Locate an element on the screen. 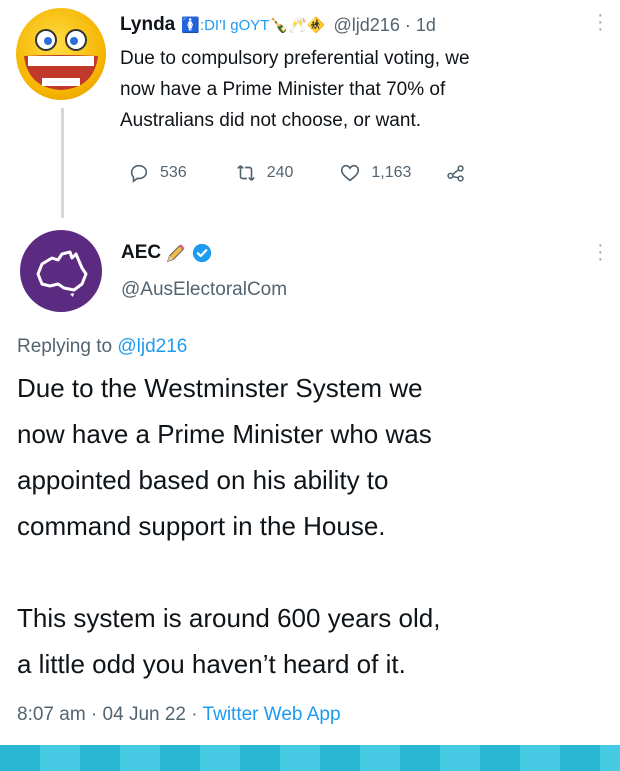 This screenshot has height=771, width=620. share-icon is located at coordinates (456, 173).